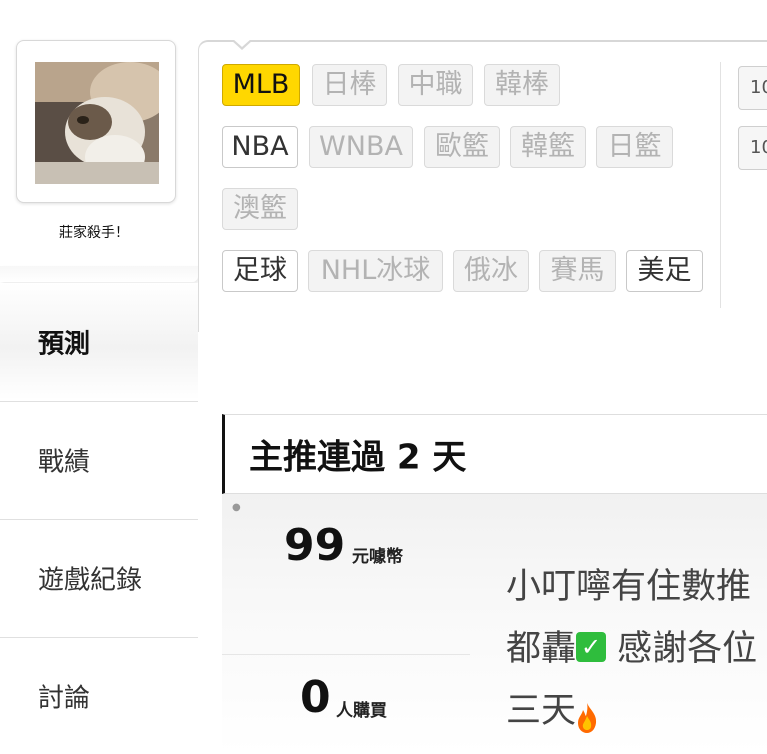  I want to click on avatar, so click(97, 123).